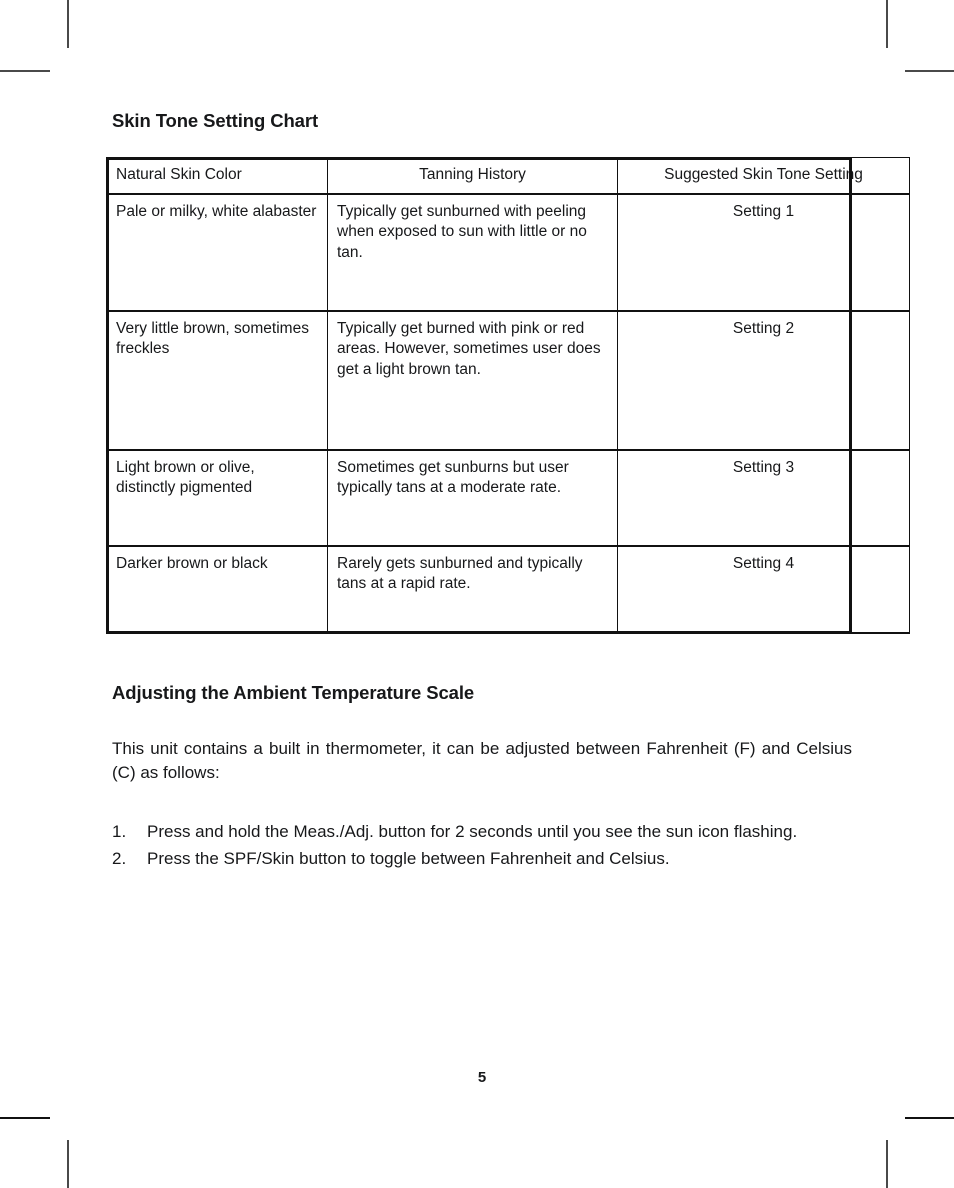 Image resolution: width=954 pixels, height=1188 pixels. I want to click on cell-natural-skin-color: Darker brown or black, so click(217, 589).